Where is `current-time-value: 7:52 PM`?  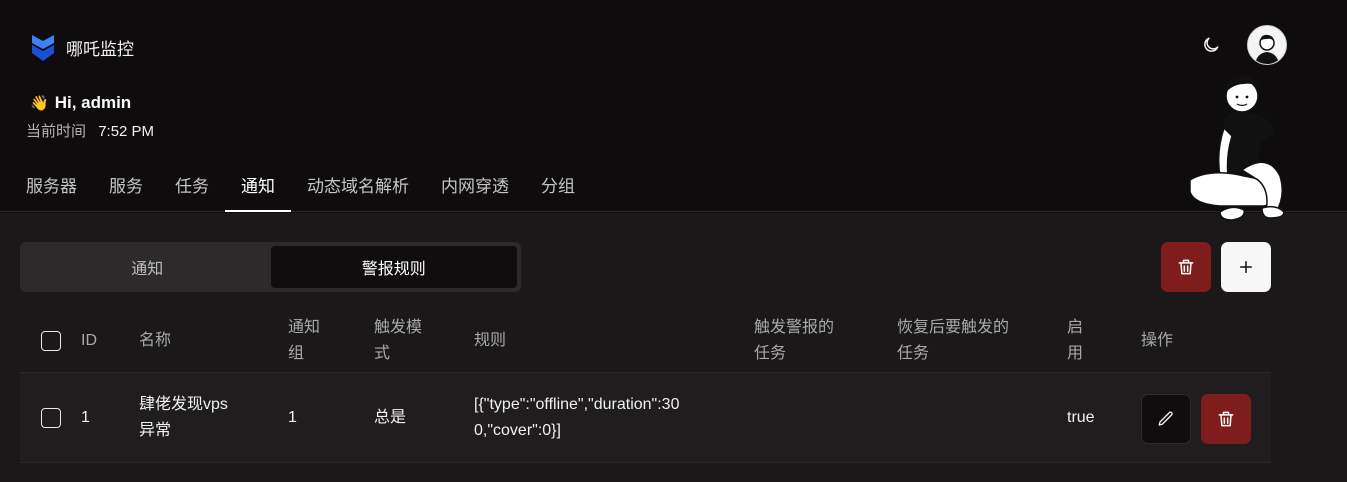 current-time-value: 7:52 PM is located at coordinates (126, 131).